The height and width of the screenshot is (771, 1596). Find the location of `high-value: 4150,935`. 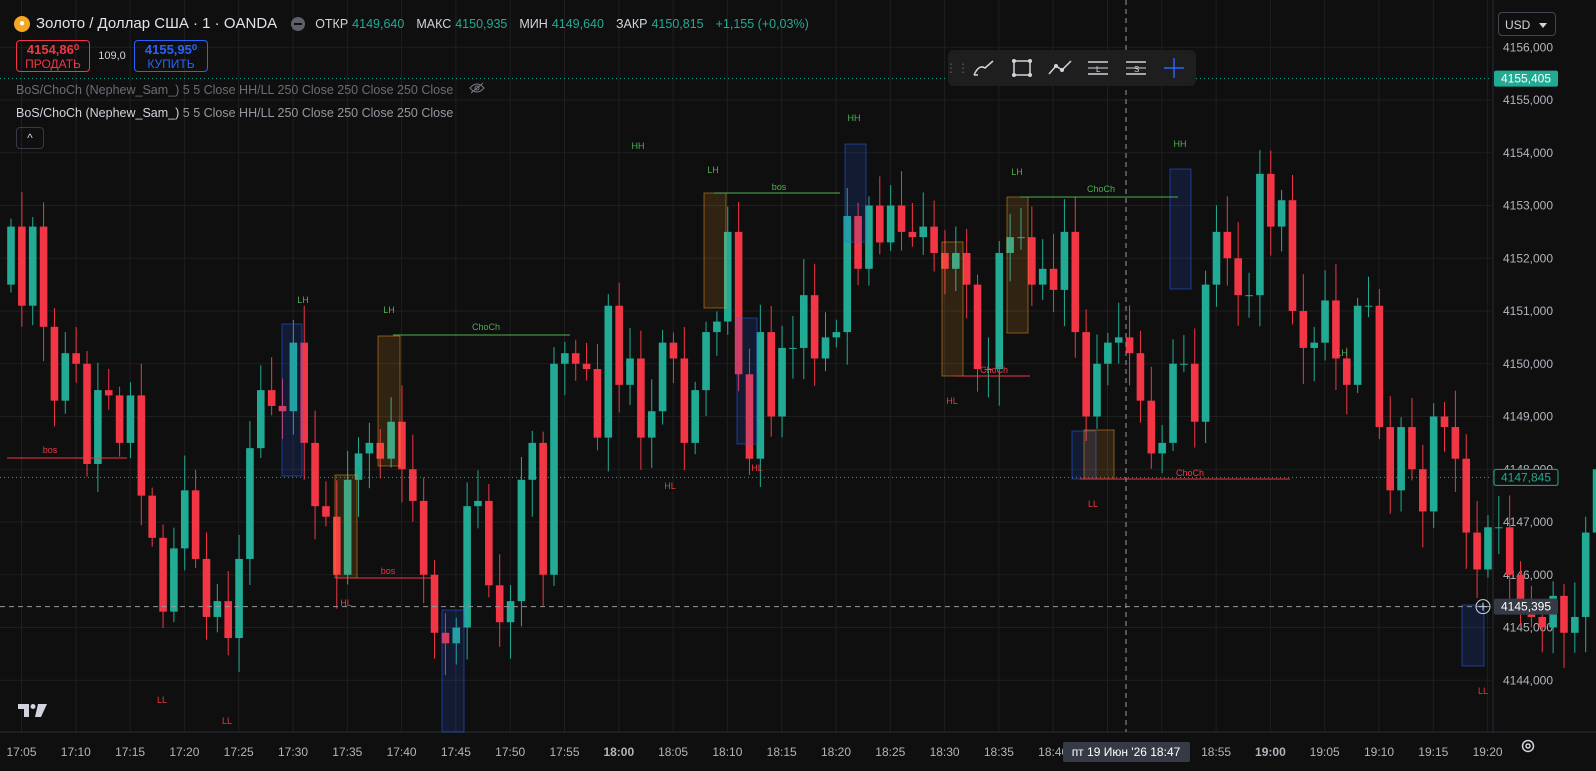

high-value: 4150,935 is located at coordinates (481, 23).